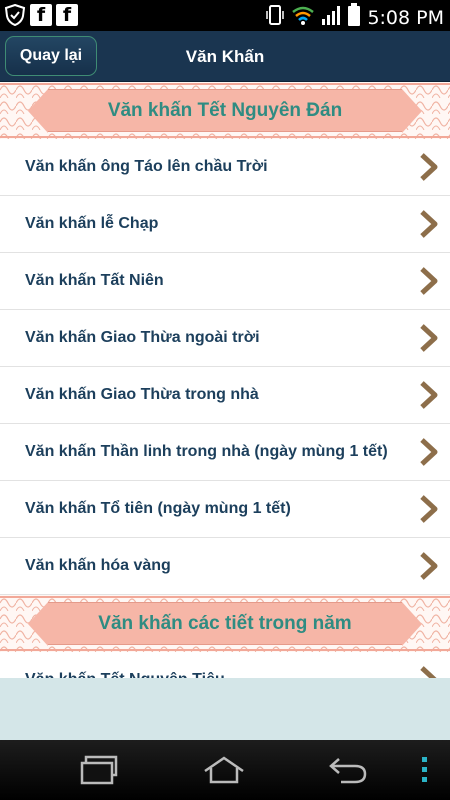 Image resolution: width=450 pixels, height=800 pixels. Describe the element at coordinates (225, 56) in the screenshot. I see `app-bar: Văn Khấn Quay lại` at that location.